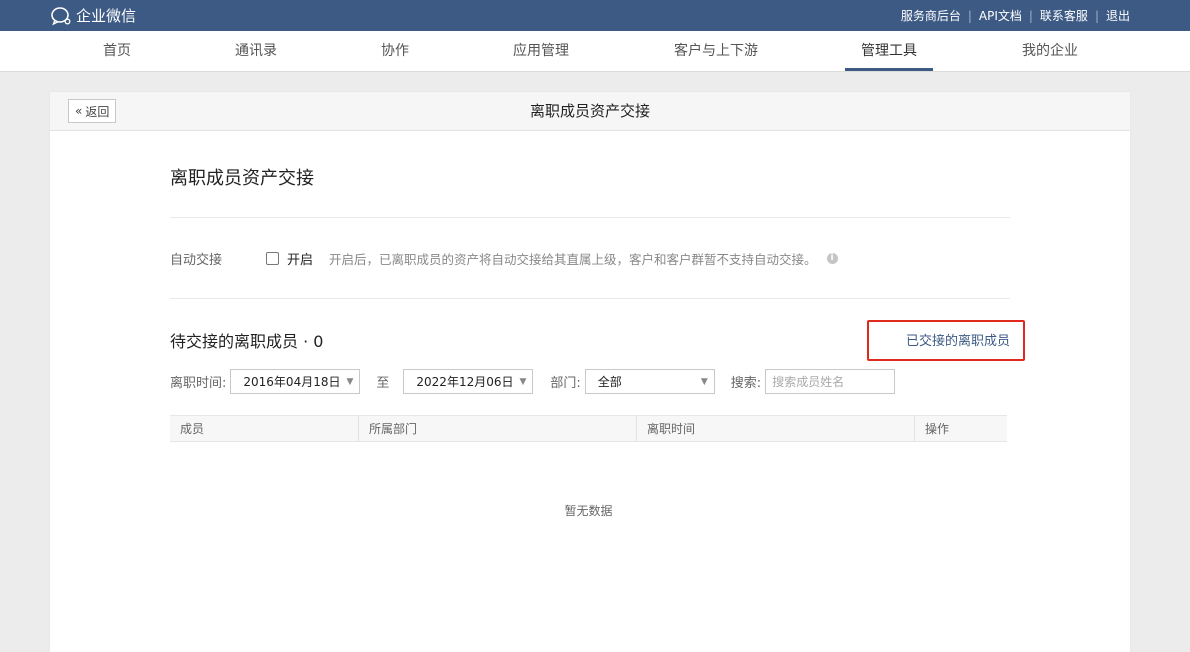 The image size is (1190, 652). What do you see at coordinates (541, 51) in the screenshot?
I see `tab-app-management: 应用管理` at bounding box center [541, 51].